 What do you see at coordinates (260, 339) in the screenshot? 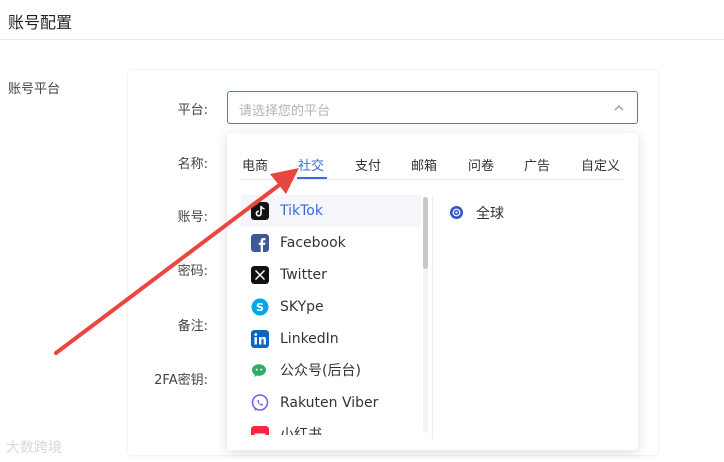
I see `linkedin-icon` at bounding box center [260, 339].